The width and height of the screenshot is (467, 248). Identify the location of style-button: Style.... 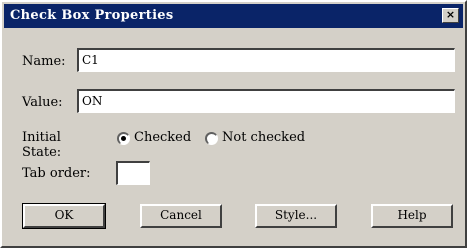
(296, 216).